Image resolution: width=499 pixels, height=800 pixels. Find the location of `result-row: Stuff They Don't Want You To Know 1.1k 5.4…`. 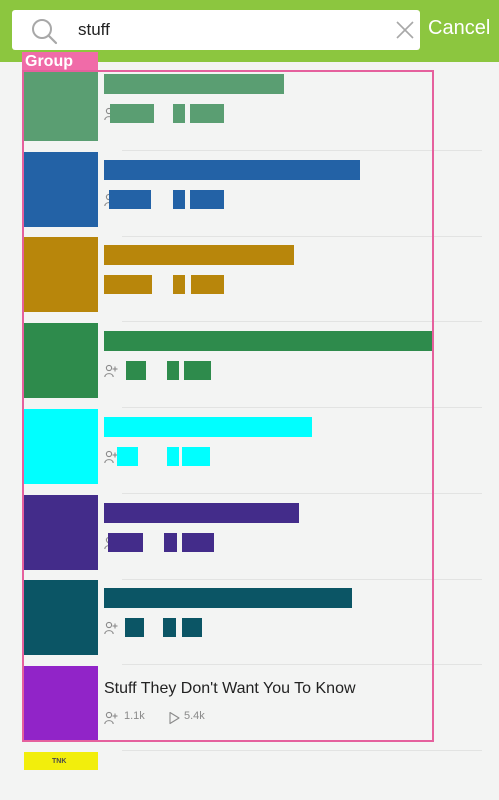

result-row: Stuff They Don't Want You To Know 1.1k 5.4… is located at coordinates (253, 708).